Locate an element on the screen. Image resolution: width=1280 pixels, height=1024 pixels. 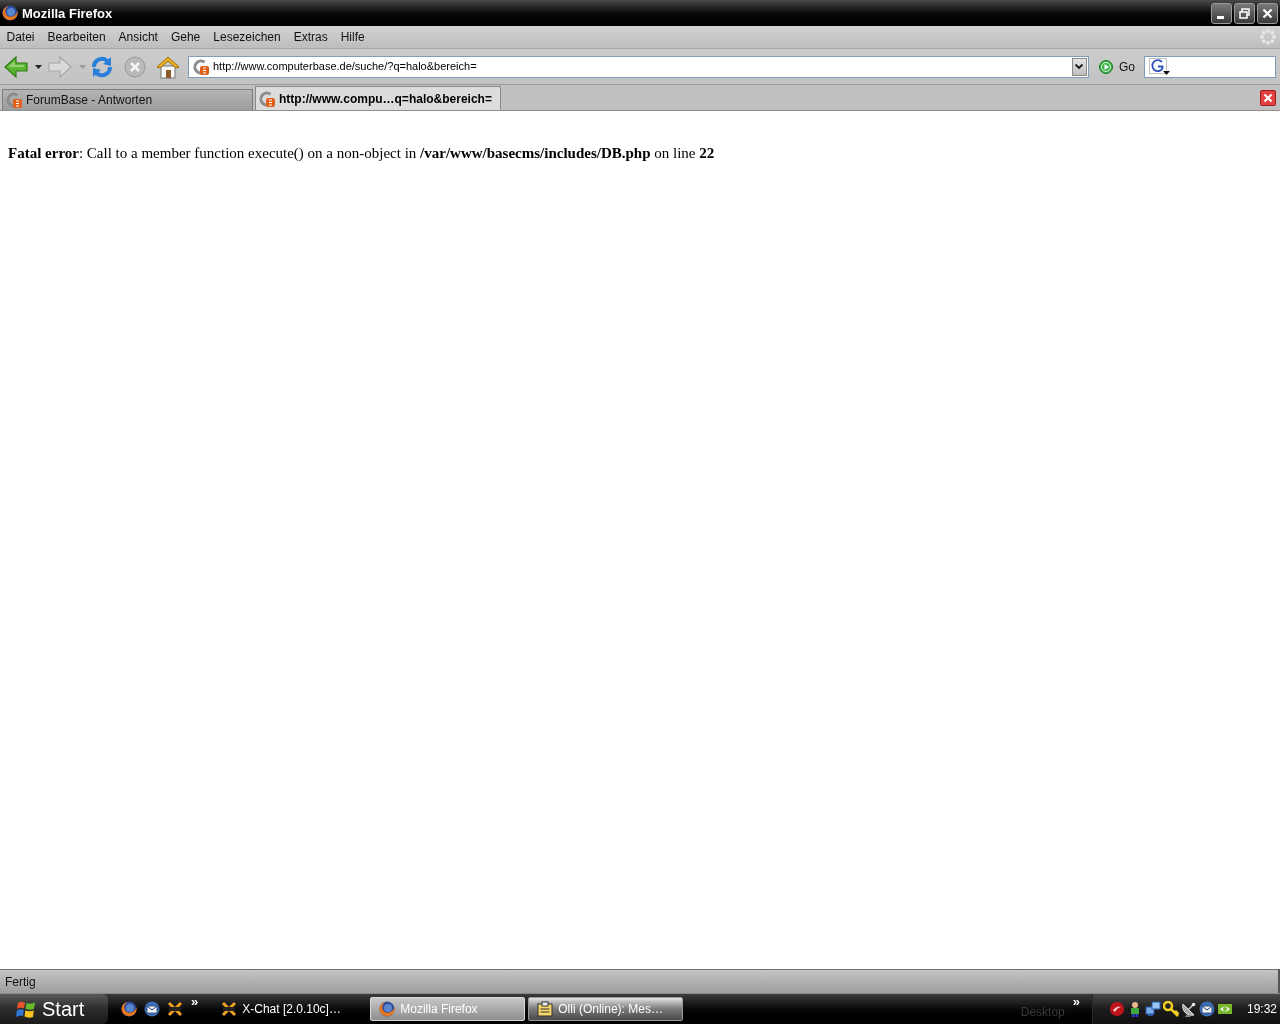
clipboard-icon is located at coordinates (545, 1009).